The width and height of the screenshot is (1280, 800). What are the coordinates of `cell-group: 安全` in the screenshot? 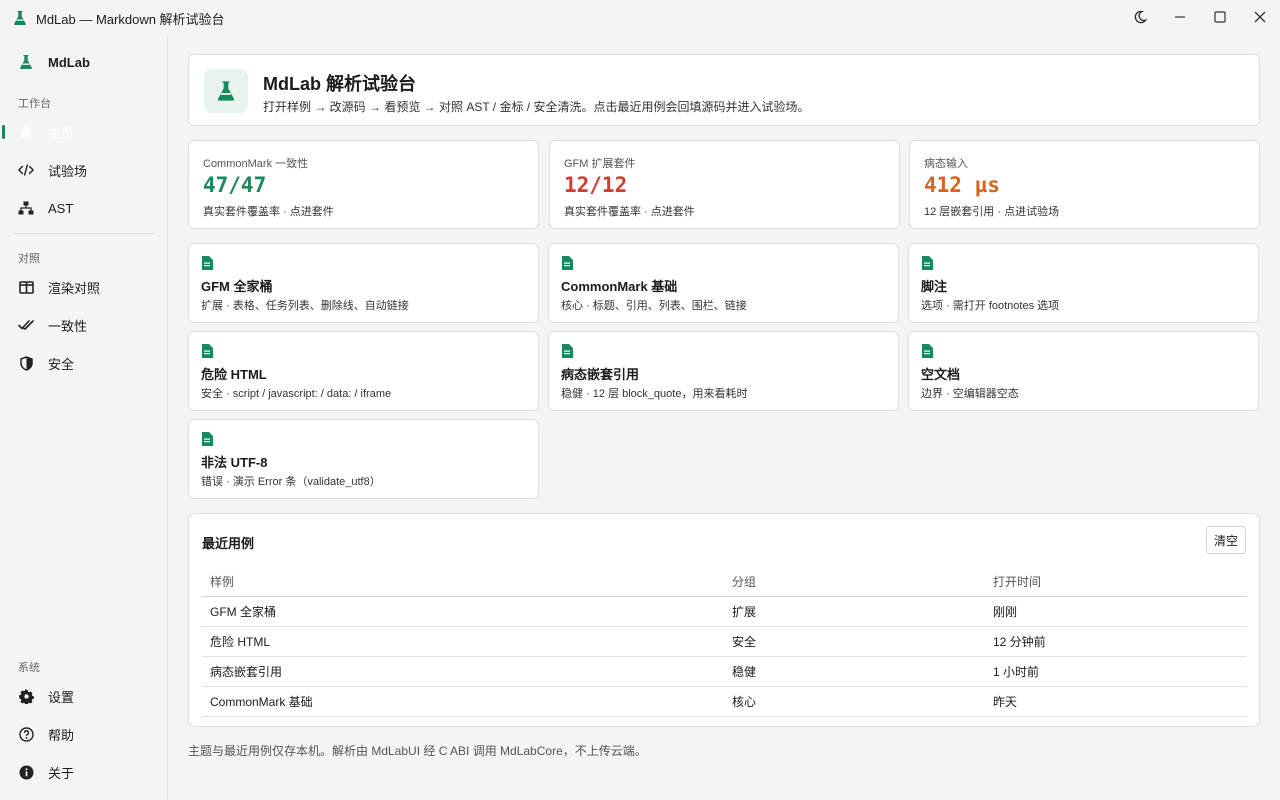 It's located at (744, 642).